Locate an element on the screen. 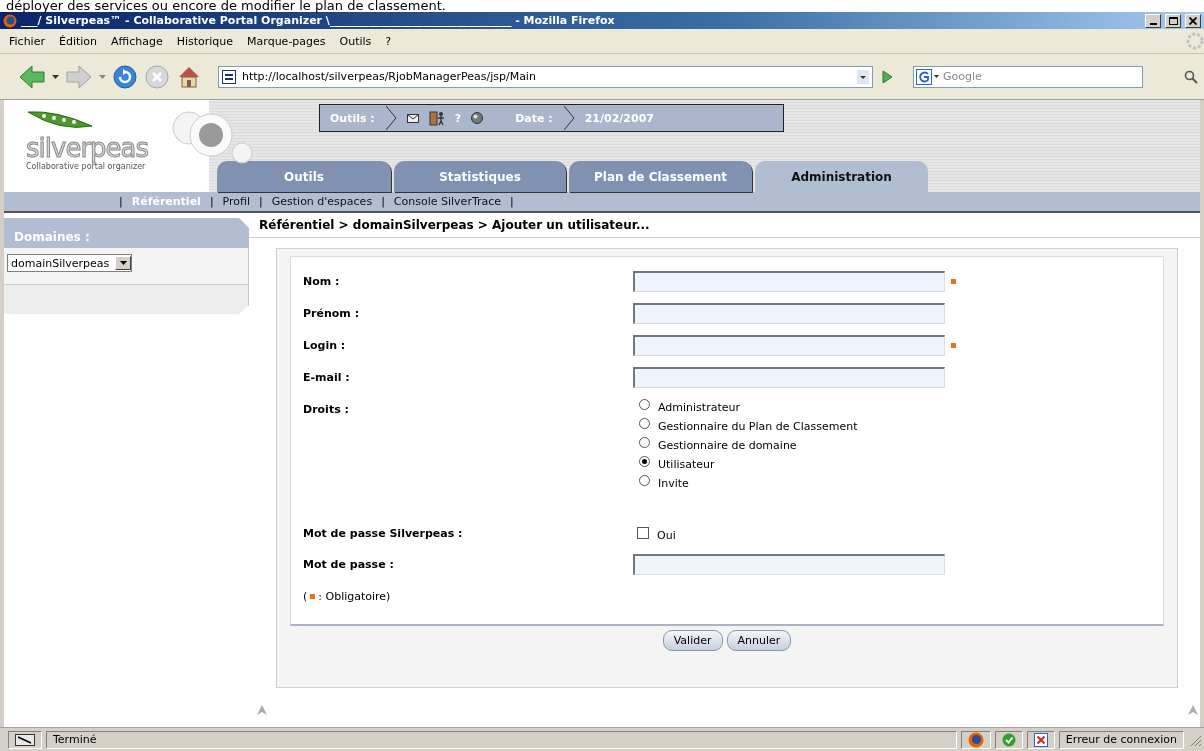  menu-item: Fichier is located at coordinates (27, 41).